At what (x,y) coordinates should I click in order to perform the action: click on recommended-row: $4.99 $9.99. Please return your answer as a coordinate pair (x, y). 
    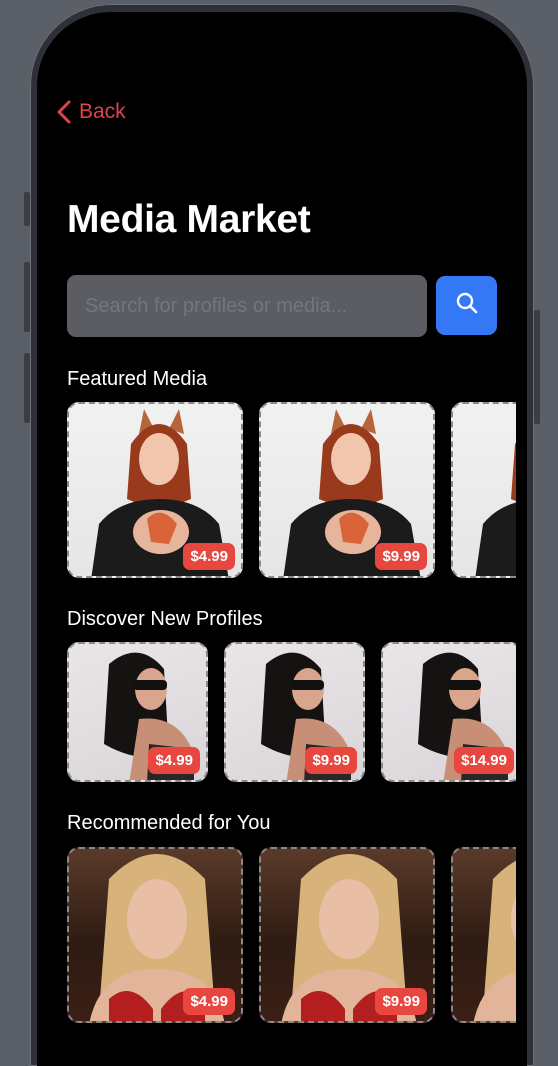
    Looking at the image, I should click on (291, 935).